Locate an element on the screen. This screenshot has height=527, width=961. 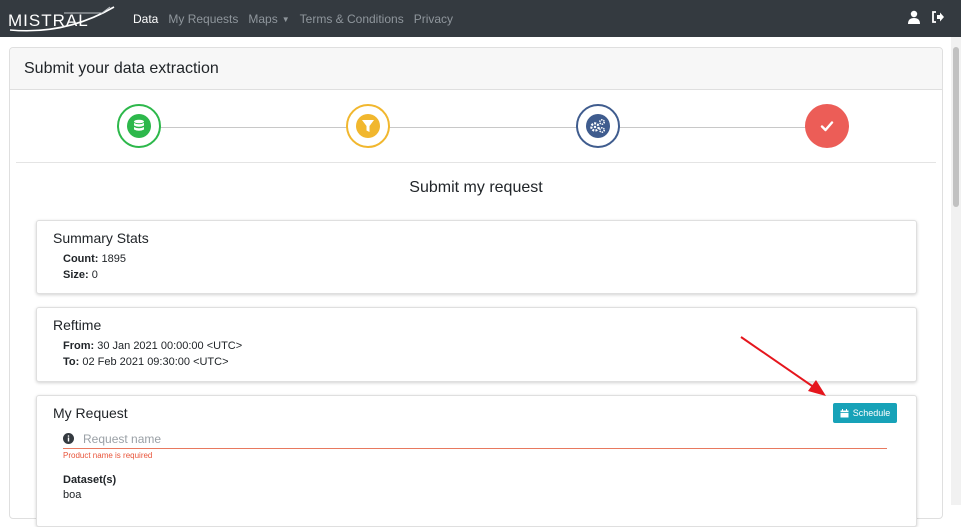
schedule-label: Schedule is located at coordinates (871, 413).